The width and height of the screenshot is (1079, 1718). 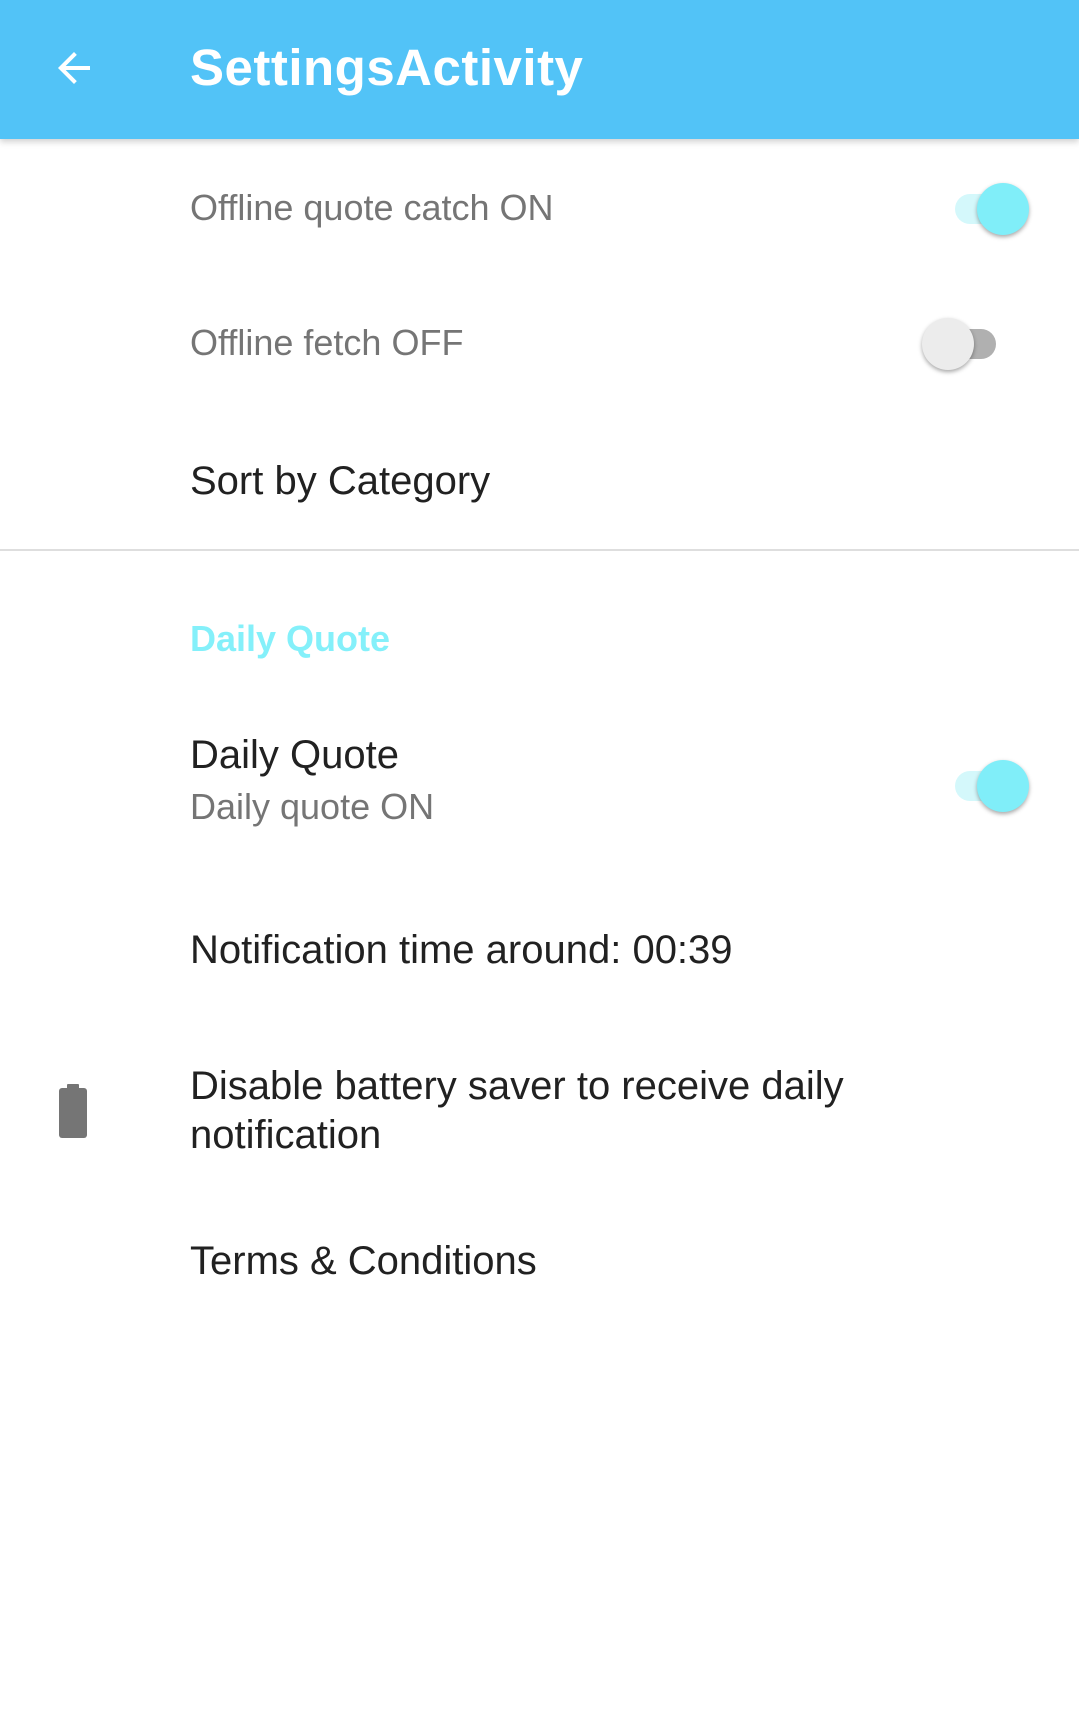 I want to click on app-bar: SettingsActivity, so click(x=539, y=69).